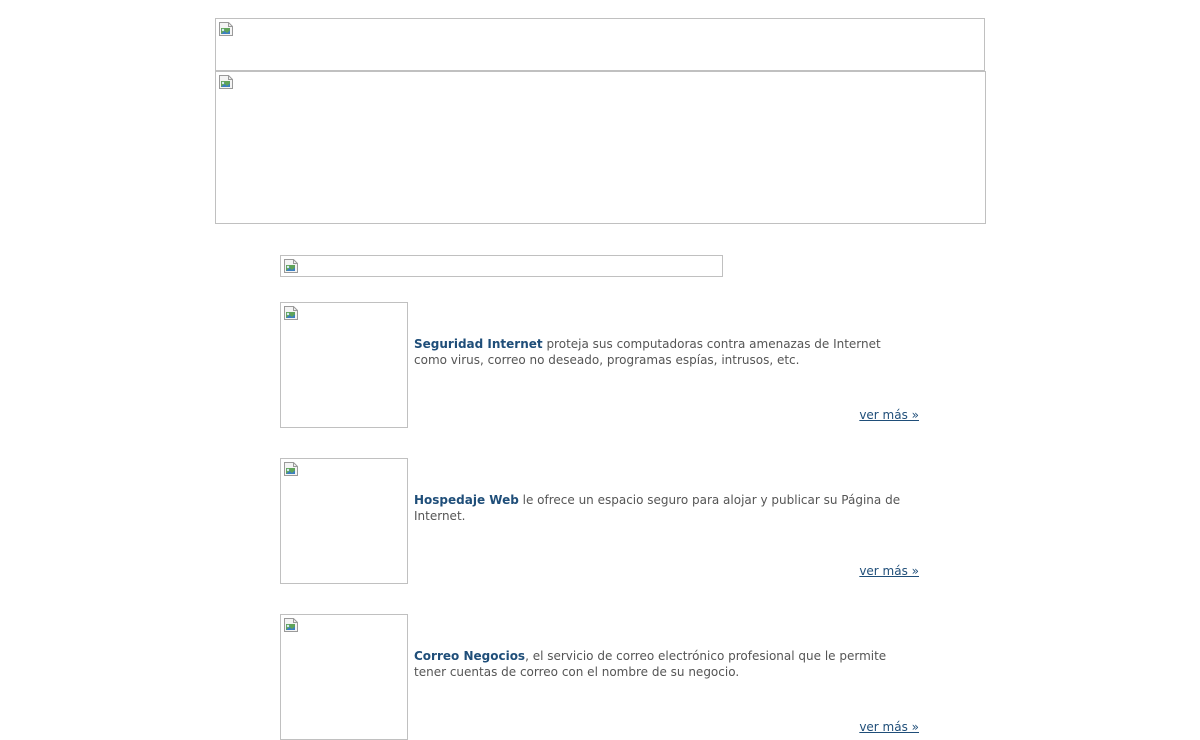 The height and width of the screenshot is (740, 1200). Describe the element at coordinates (889, 727) in the screenshot. I see `ver-mas-link-correo-negocios: ver más »` at that location.